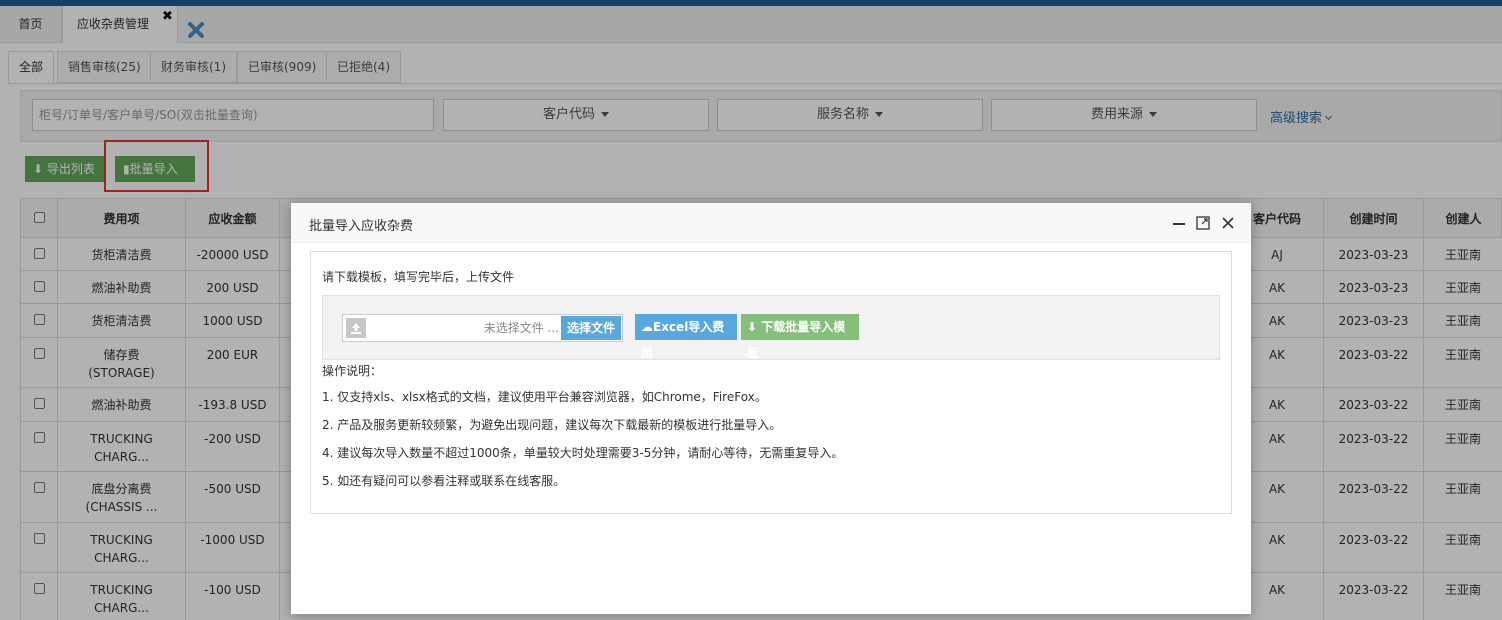 Image resolution: width=1502 pixels, height=620 pixels. Describe the element at coordinates (356, 328) in the screenshot. I see `upload-icon` at that location.